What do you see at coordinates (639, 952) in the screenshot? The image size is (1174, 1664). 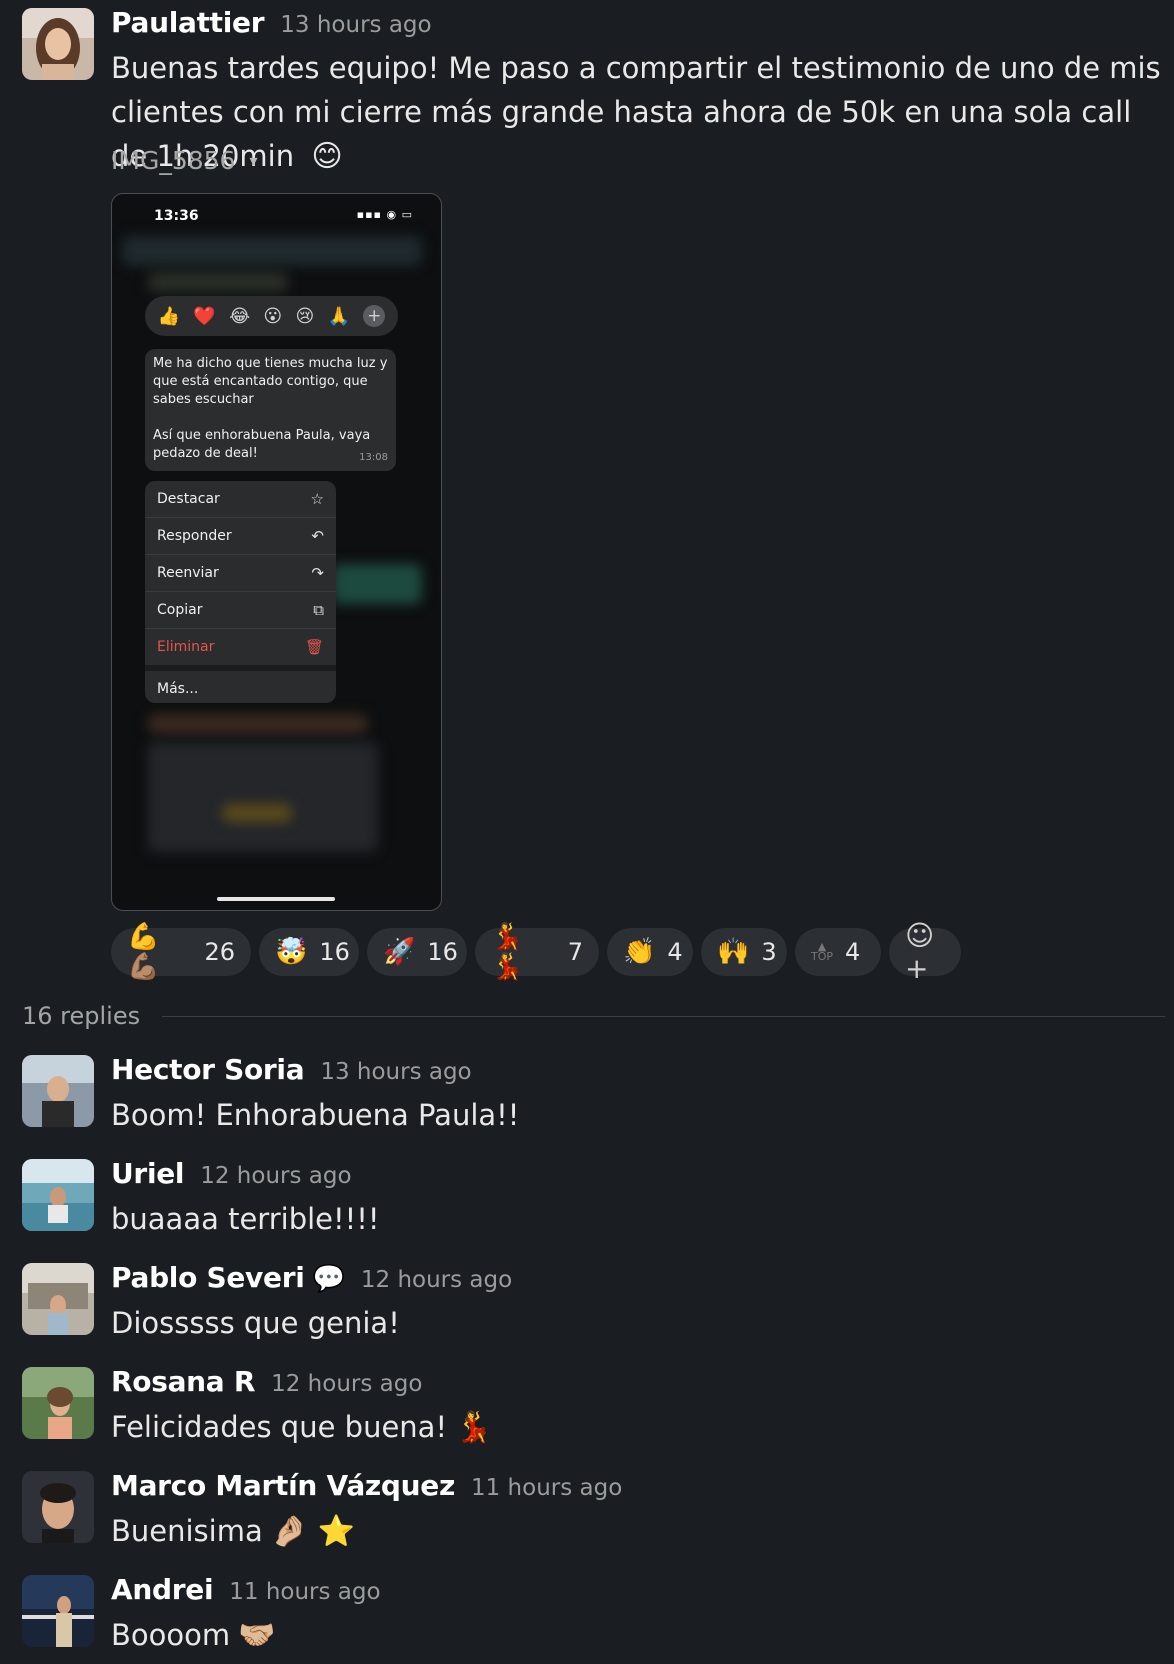 I see `clap-emoji: 👏` at bounding box center [639, 952].